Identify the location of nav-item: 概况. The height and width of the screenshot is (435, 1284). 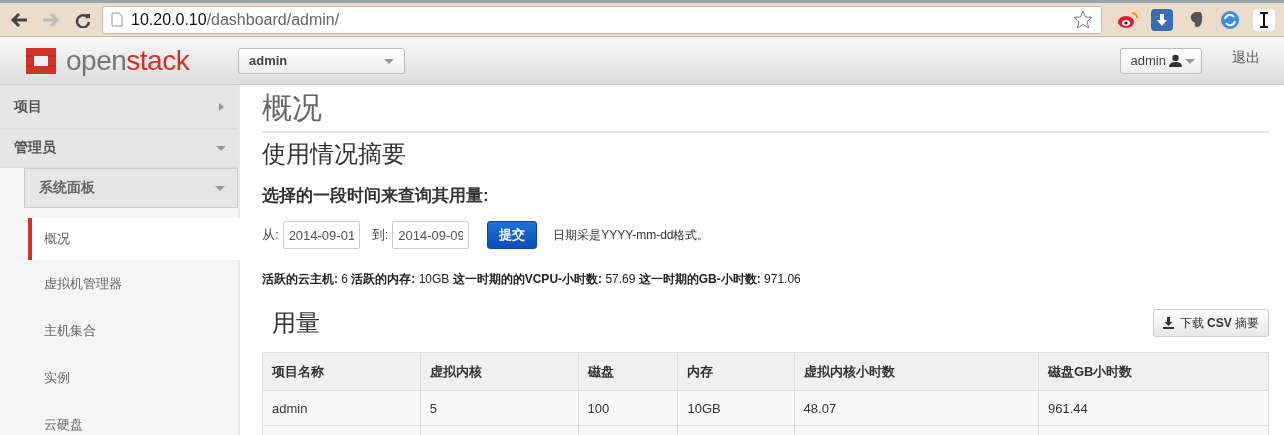
(134, 239).